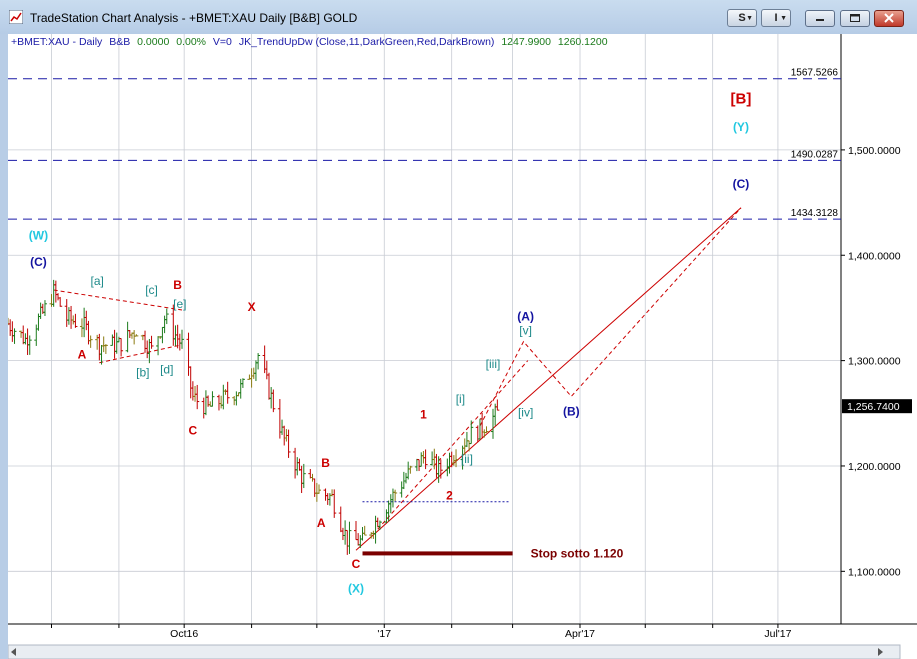 The width and height of the screenshot is (917, 659). I want to click on fib-level-label: 1490.0287, so click(815, 154).